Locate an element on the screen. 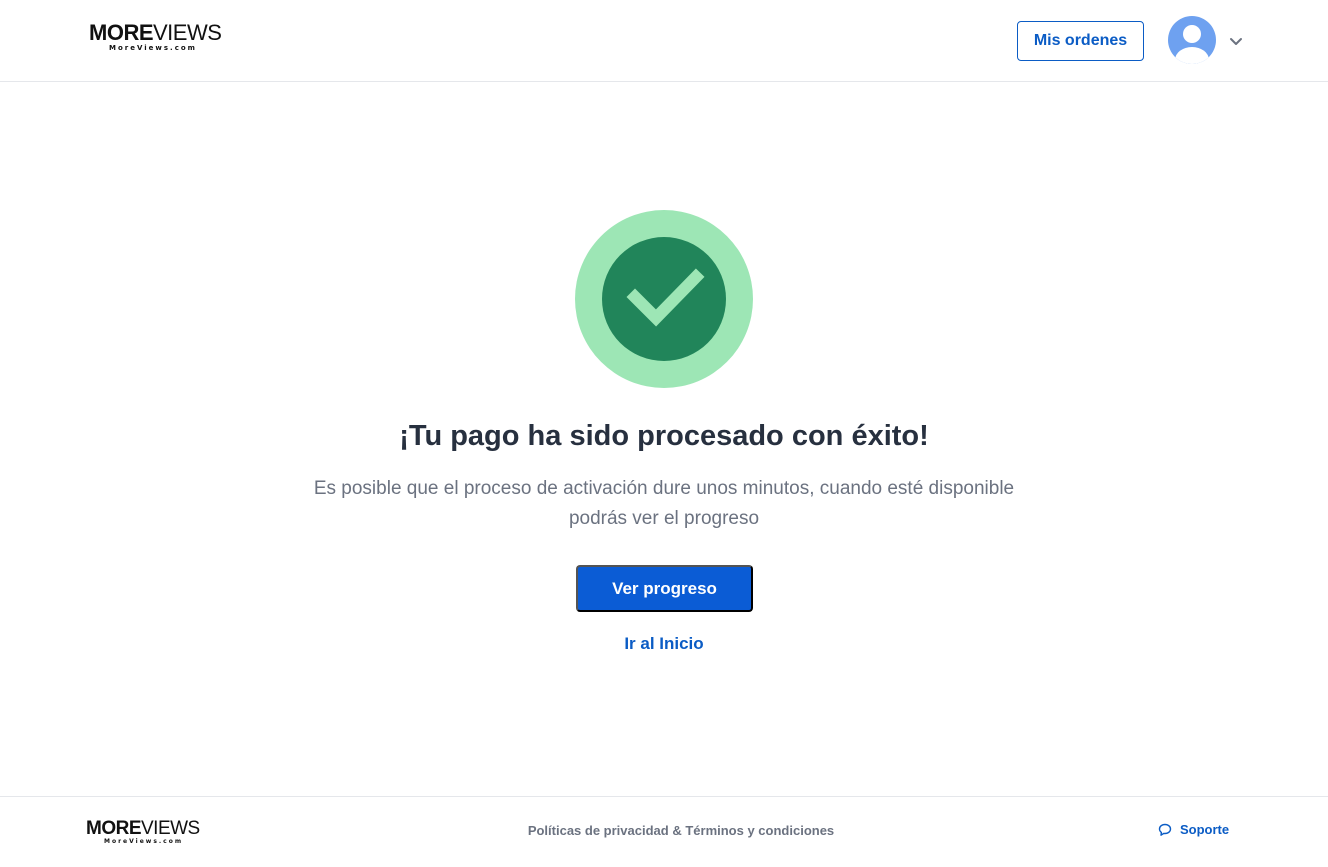 This screenshot has height=867, width=1328. home-link-container: Ir al Inicio is located at coordinates (664, 644).